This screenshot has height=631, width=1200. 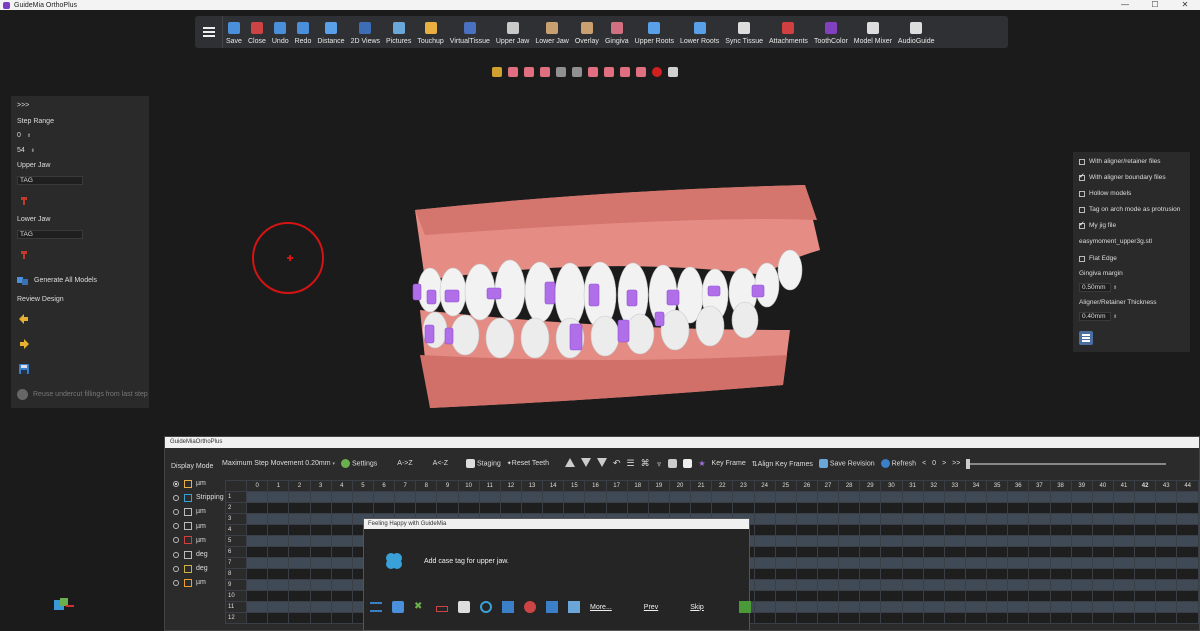 What do you see at coordinates (658, 486) in the screenshot?
I see `column-header: 19` at bounding box center [658, 486].